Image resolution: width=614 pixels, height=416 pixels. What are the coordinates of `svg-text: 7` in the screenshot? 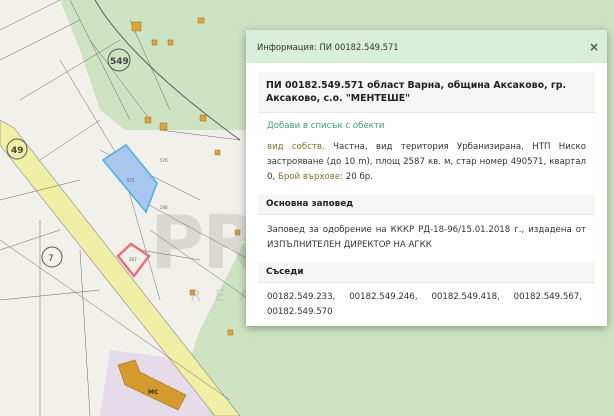 It's located at (51, 259).